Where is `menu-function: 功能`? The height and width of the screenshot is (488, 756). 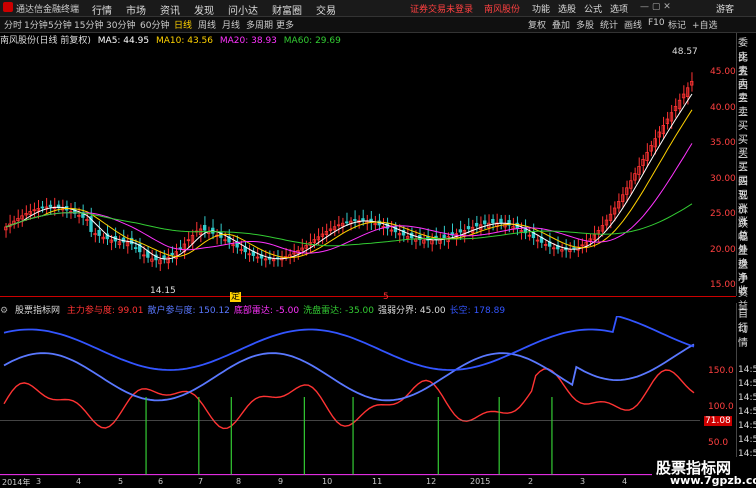 menu-function: 功能 is located at coordinates (541, 8).